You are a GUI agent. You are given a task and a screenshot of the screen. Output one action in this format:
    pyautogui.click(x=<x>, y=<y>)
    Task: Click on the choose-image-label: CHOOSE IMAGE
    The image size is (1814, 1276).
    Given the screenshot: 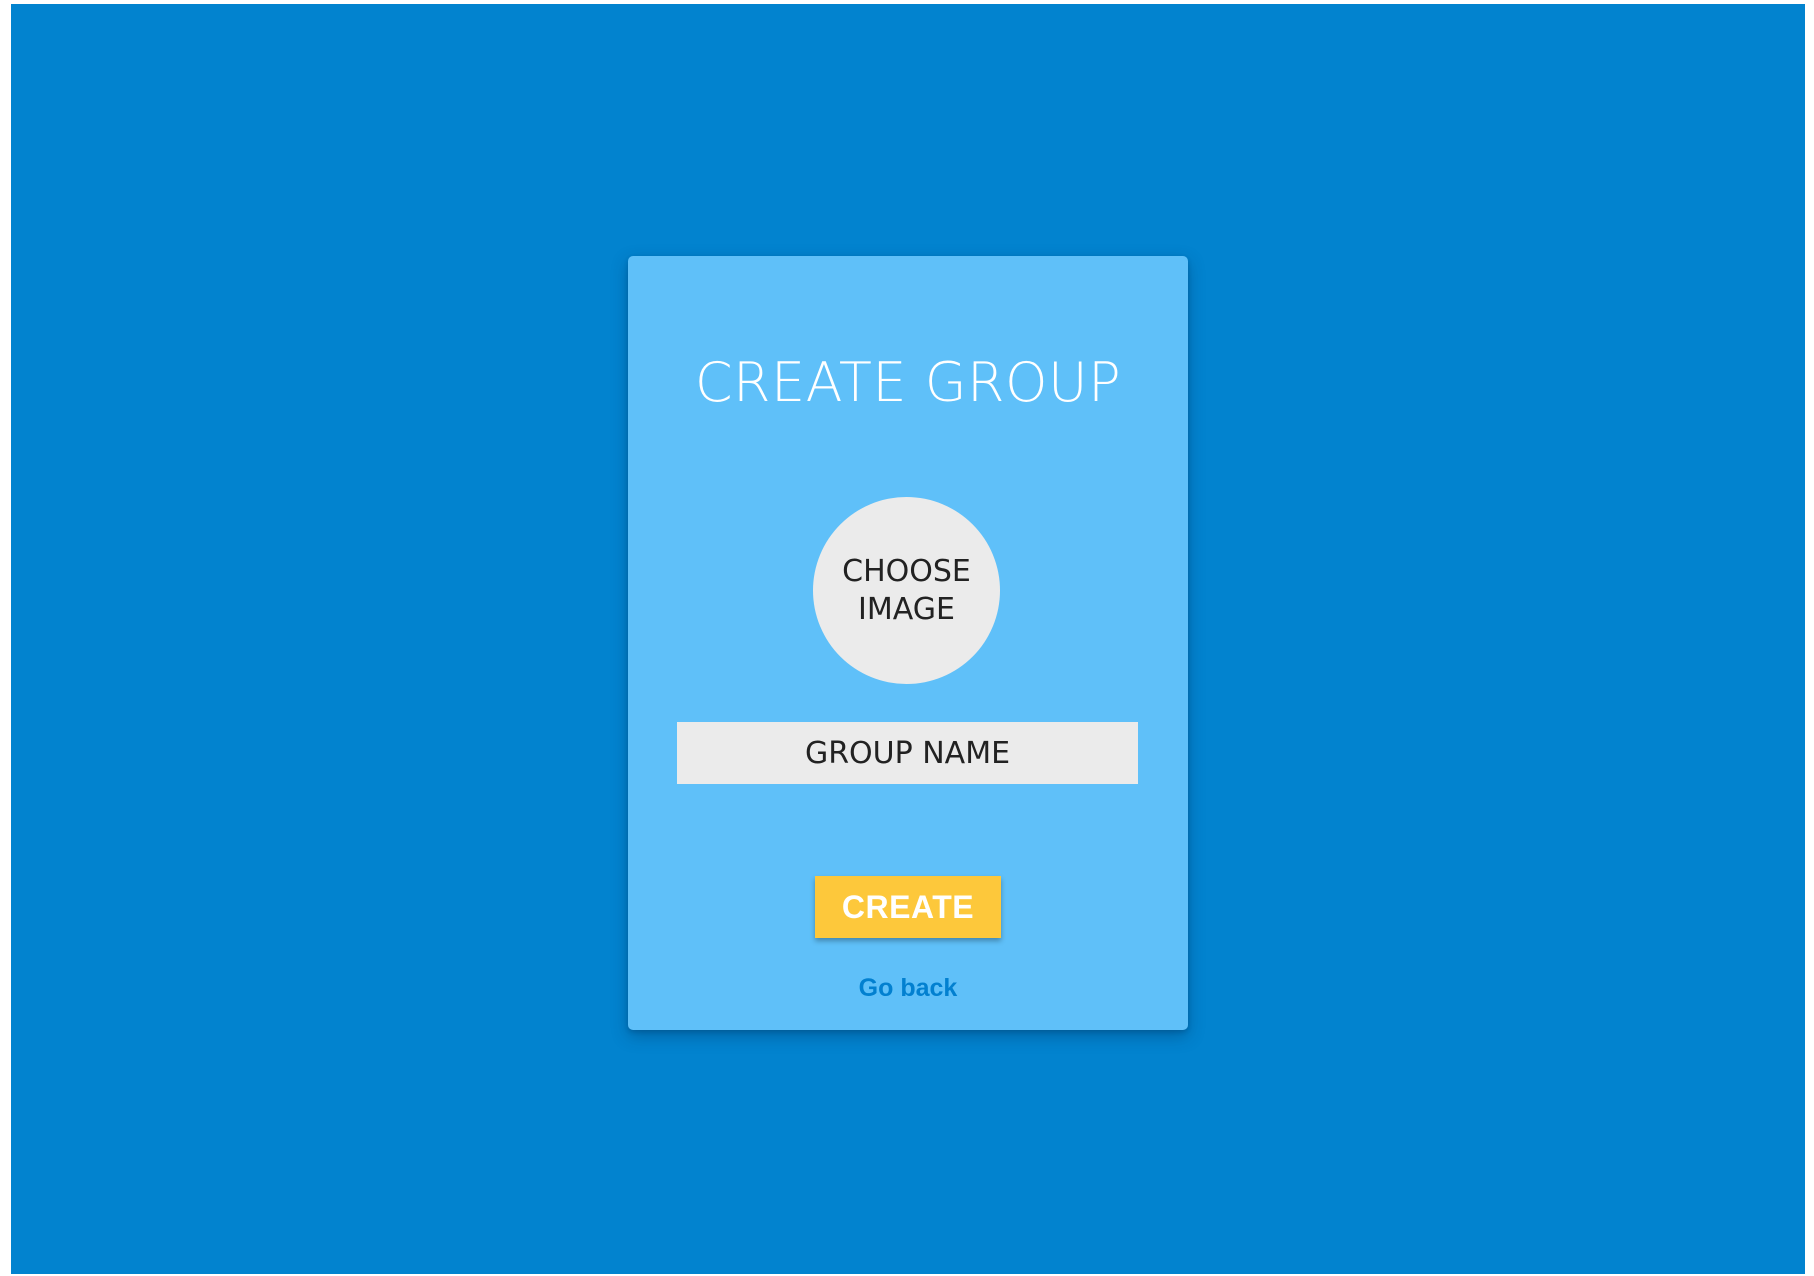 What is the action you would take?
    pyautogui.click(x=906, y=590)
    